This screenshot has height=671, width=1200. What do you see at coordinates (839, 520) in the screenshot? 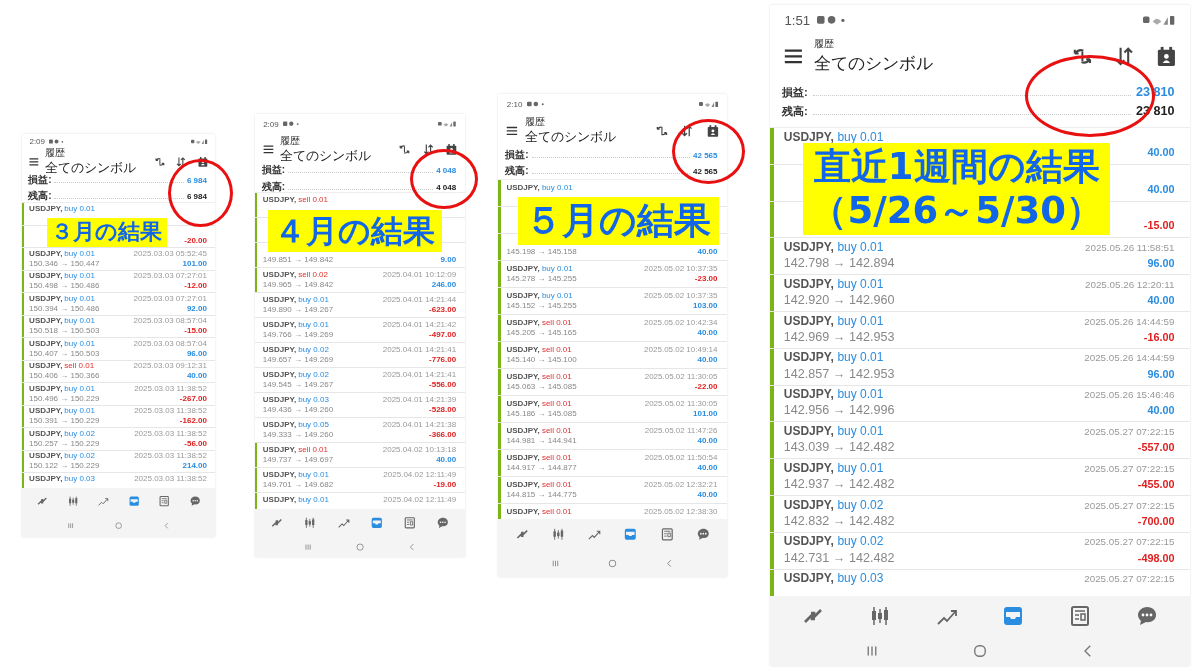
I see `price-range: 142.832 → 142.482` at bounding box center [839, 520].